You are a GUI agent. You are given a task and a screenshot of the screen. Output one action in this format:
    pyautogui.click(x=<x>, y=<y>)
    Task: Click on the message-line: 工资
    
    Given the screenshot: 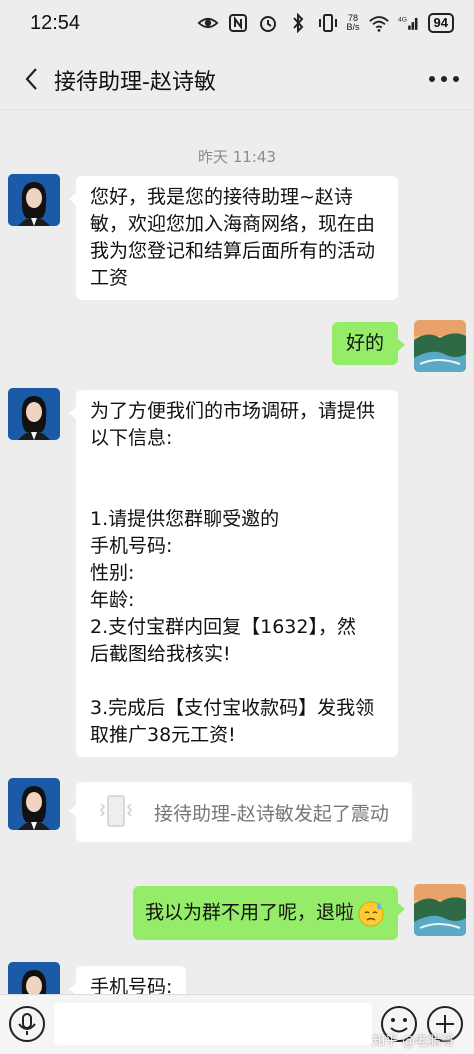 What is the action you would take?
    pyautogui.click(x=109, y=278)
    